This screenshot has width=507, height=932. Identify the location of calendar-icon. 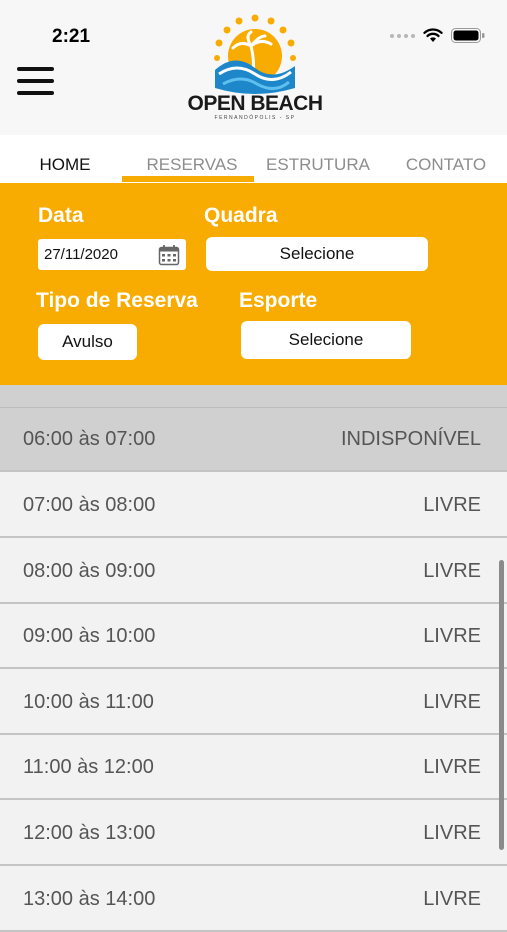
(169, 255).